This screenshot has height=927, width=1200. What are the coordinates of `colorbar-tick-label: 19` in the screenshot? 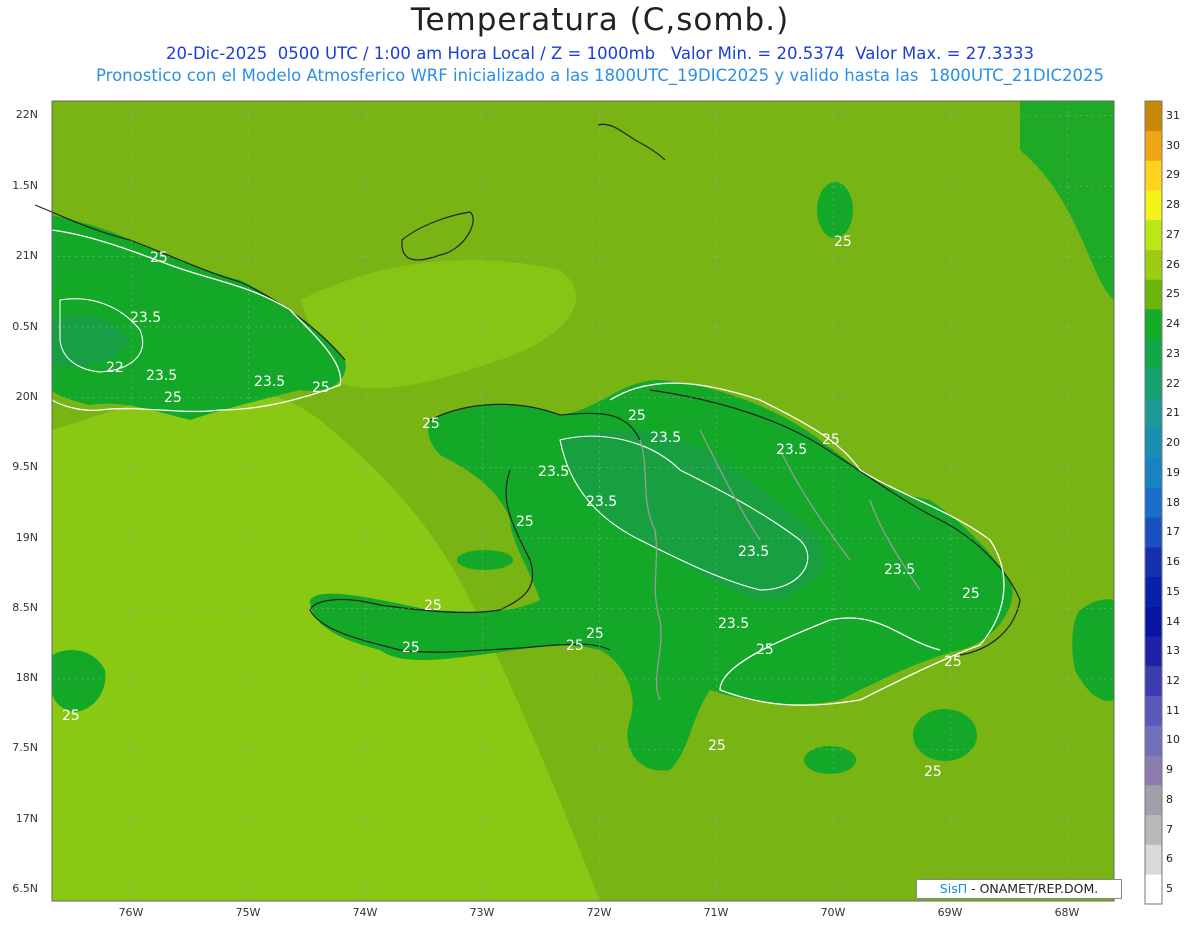 It's located at (1173, 472).